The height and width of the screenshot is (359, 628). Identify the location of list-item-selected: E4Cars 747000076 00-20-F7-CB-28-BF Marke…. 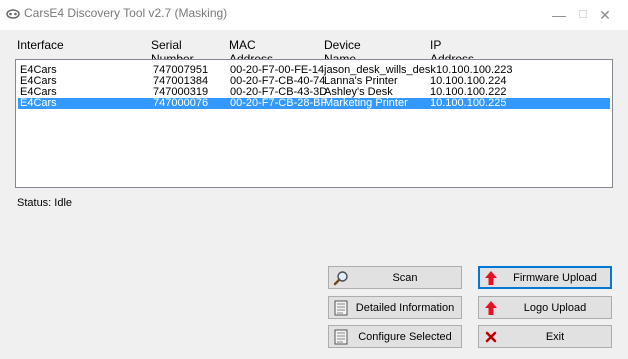
(314, 103).